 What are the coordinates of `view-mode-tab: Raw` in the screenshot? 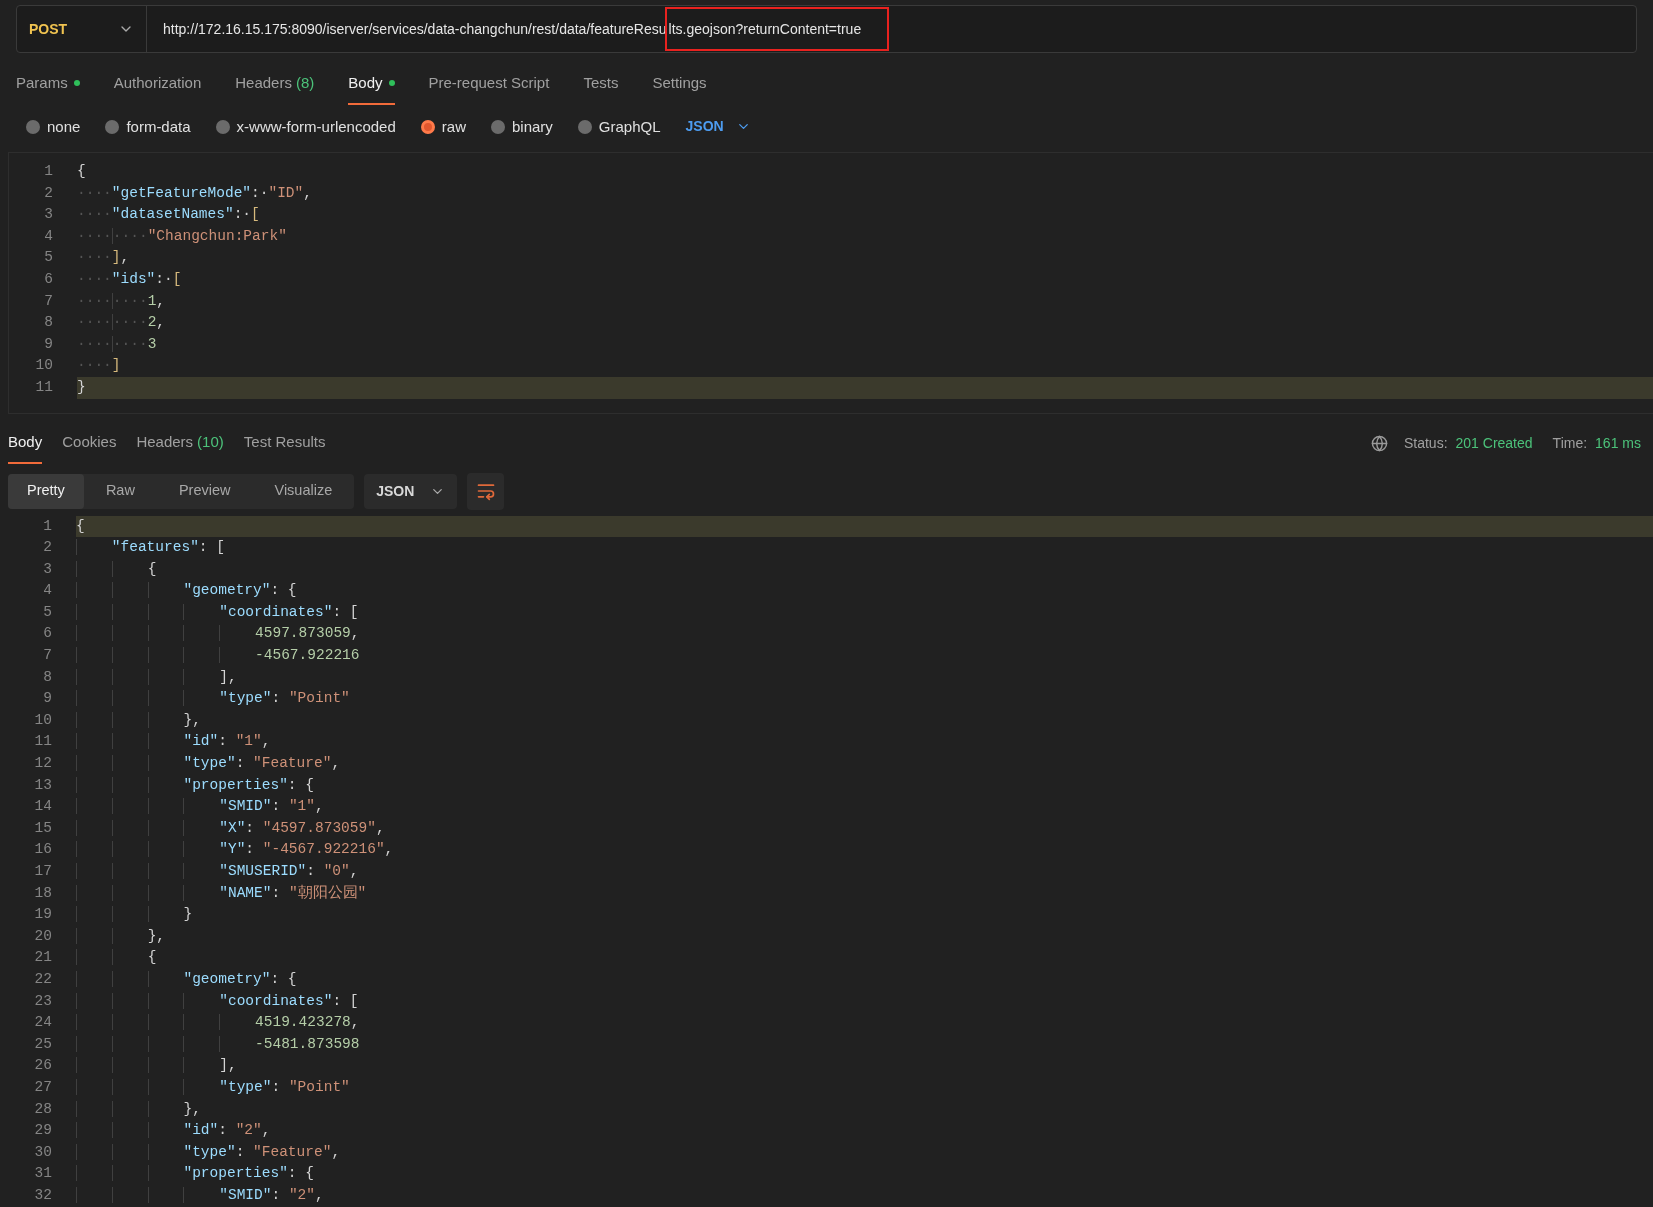 It's located at (120, 491).